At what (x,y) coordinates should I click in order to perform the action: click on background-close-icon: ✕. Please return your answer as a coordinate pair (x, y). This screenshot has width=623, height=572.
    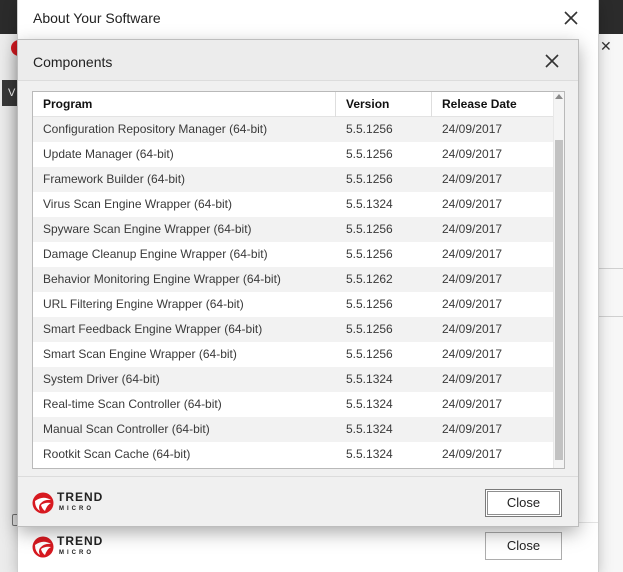
    Looking at the image, I should click on (606, 46).